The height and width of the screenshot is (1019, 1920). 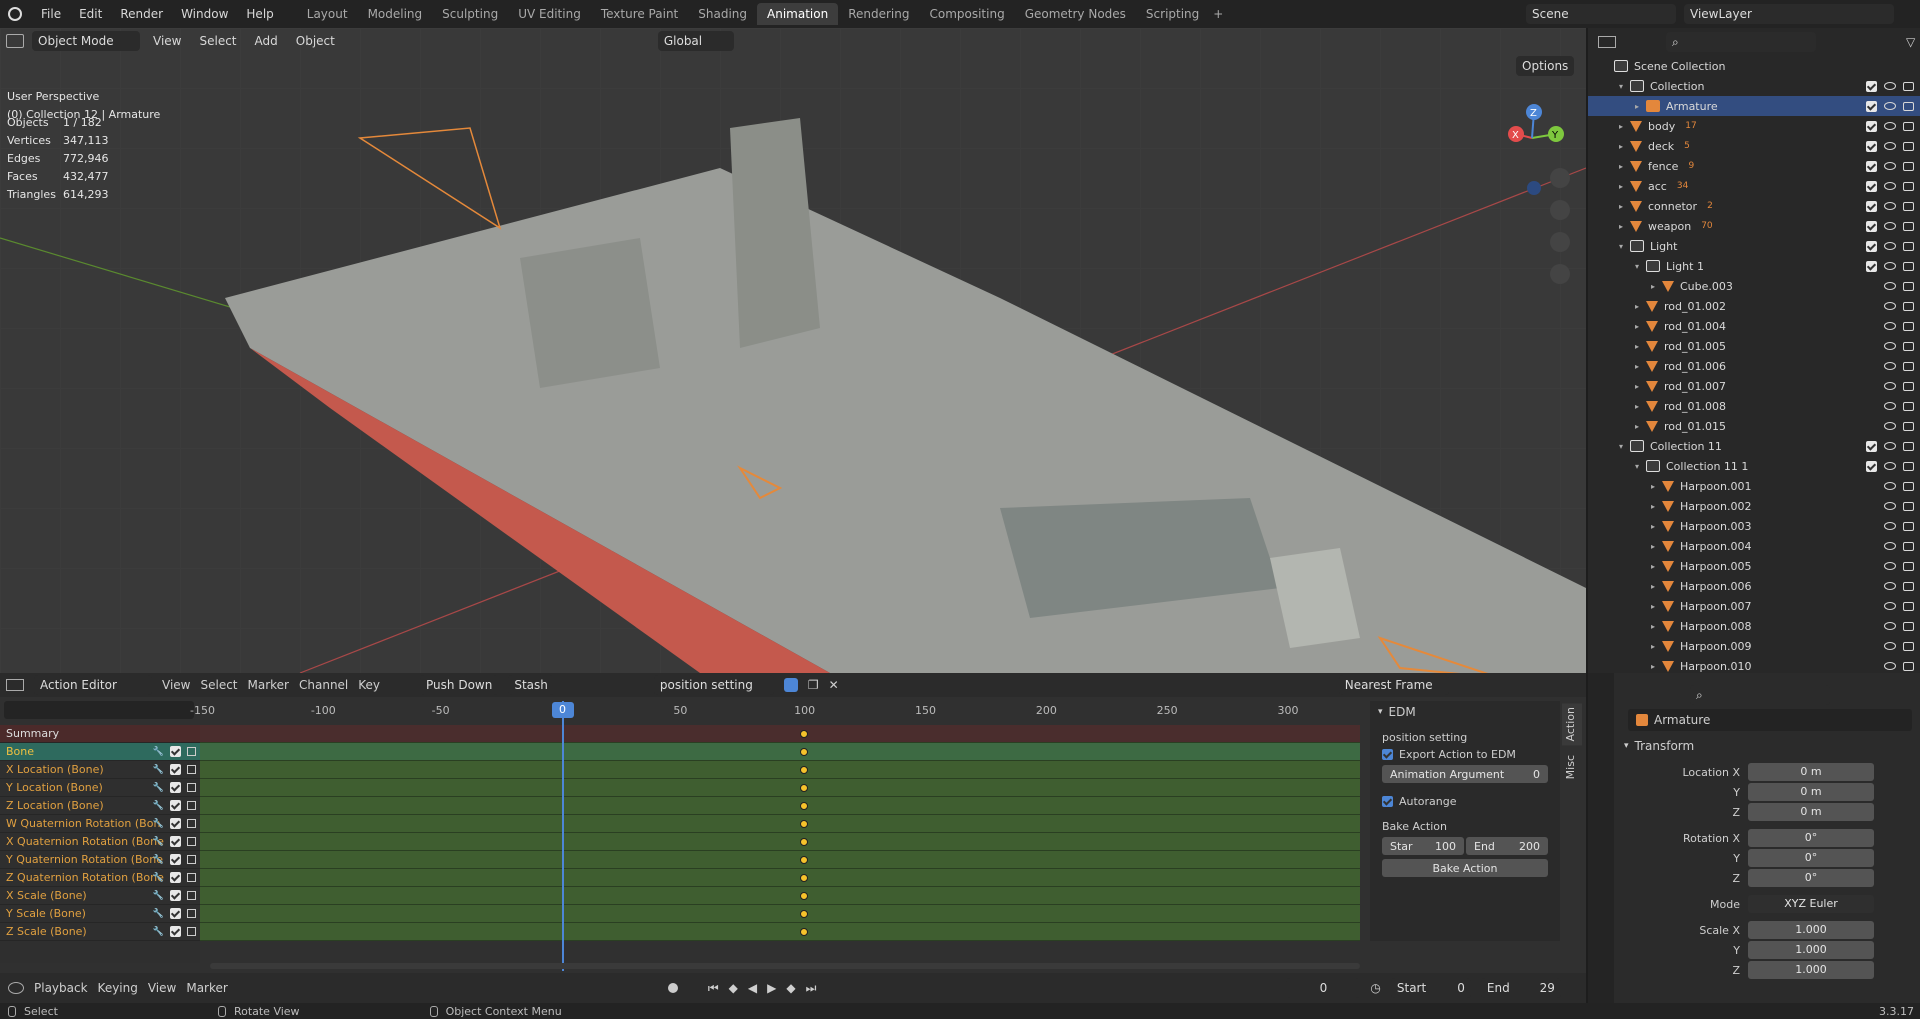 What do you see at coordinates (1754, 166) in the screenshot?
I see `outliner-row: ▸ fence 9` at bounding box center [1754, 166].